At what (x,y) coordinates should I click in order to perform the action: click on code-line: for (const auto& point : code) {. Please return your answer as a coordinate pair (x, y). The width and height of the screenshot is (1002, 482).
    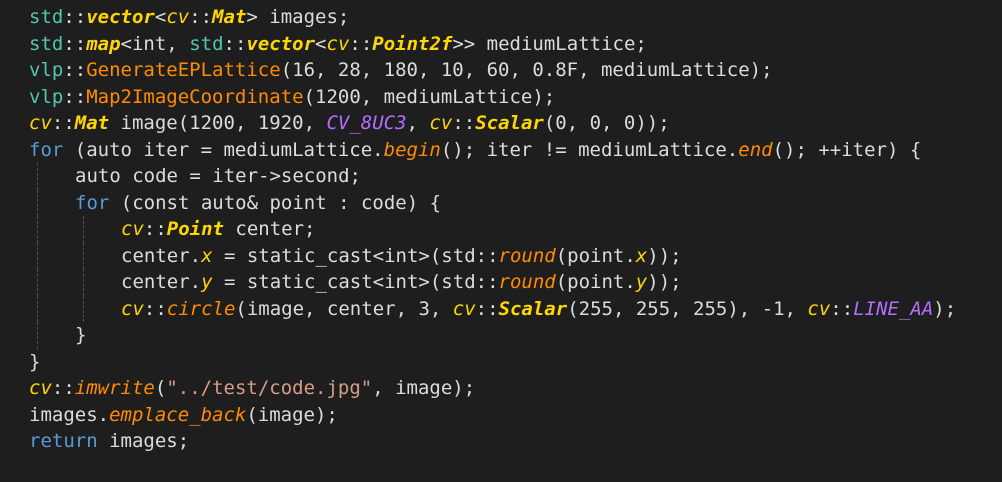
    Looking at the image, I should click on (501, 202).